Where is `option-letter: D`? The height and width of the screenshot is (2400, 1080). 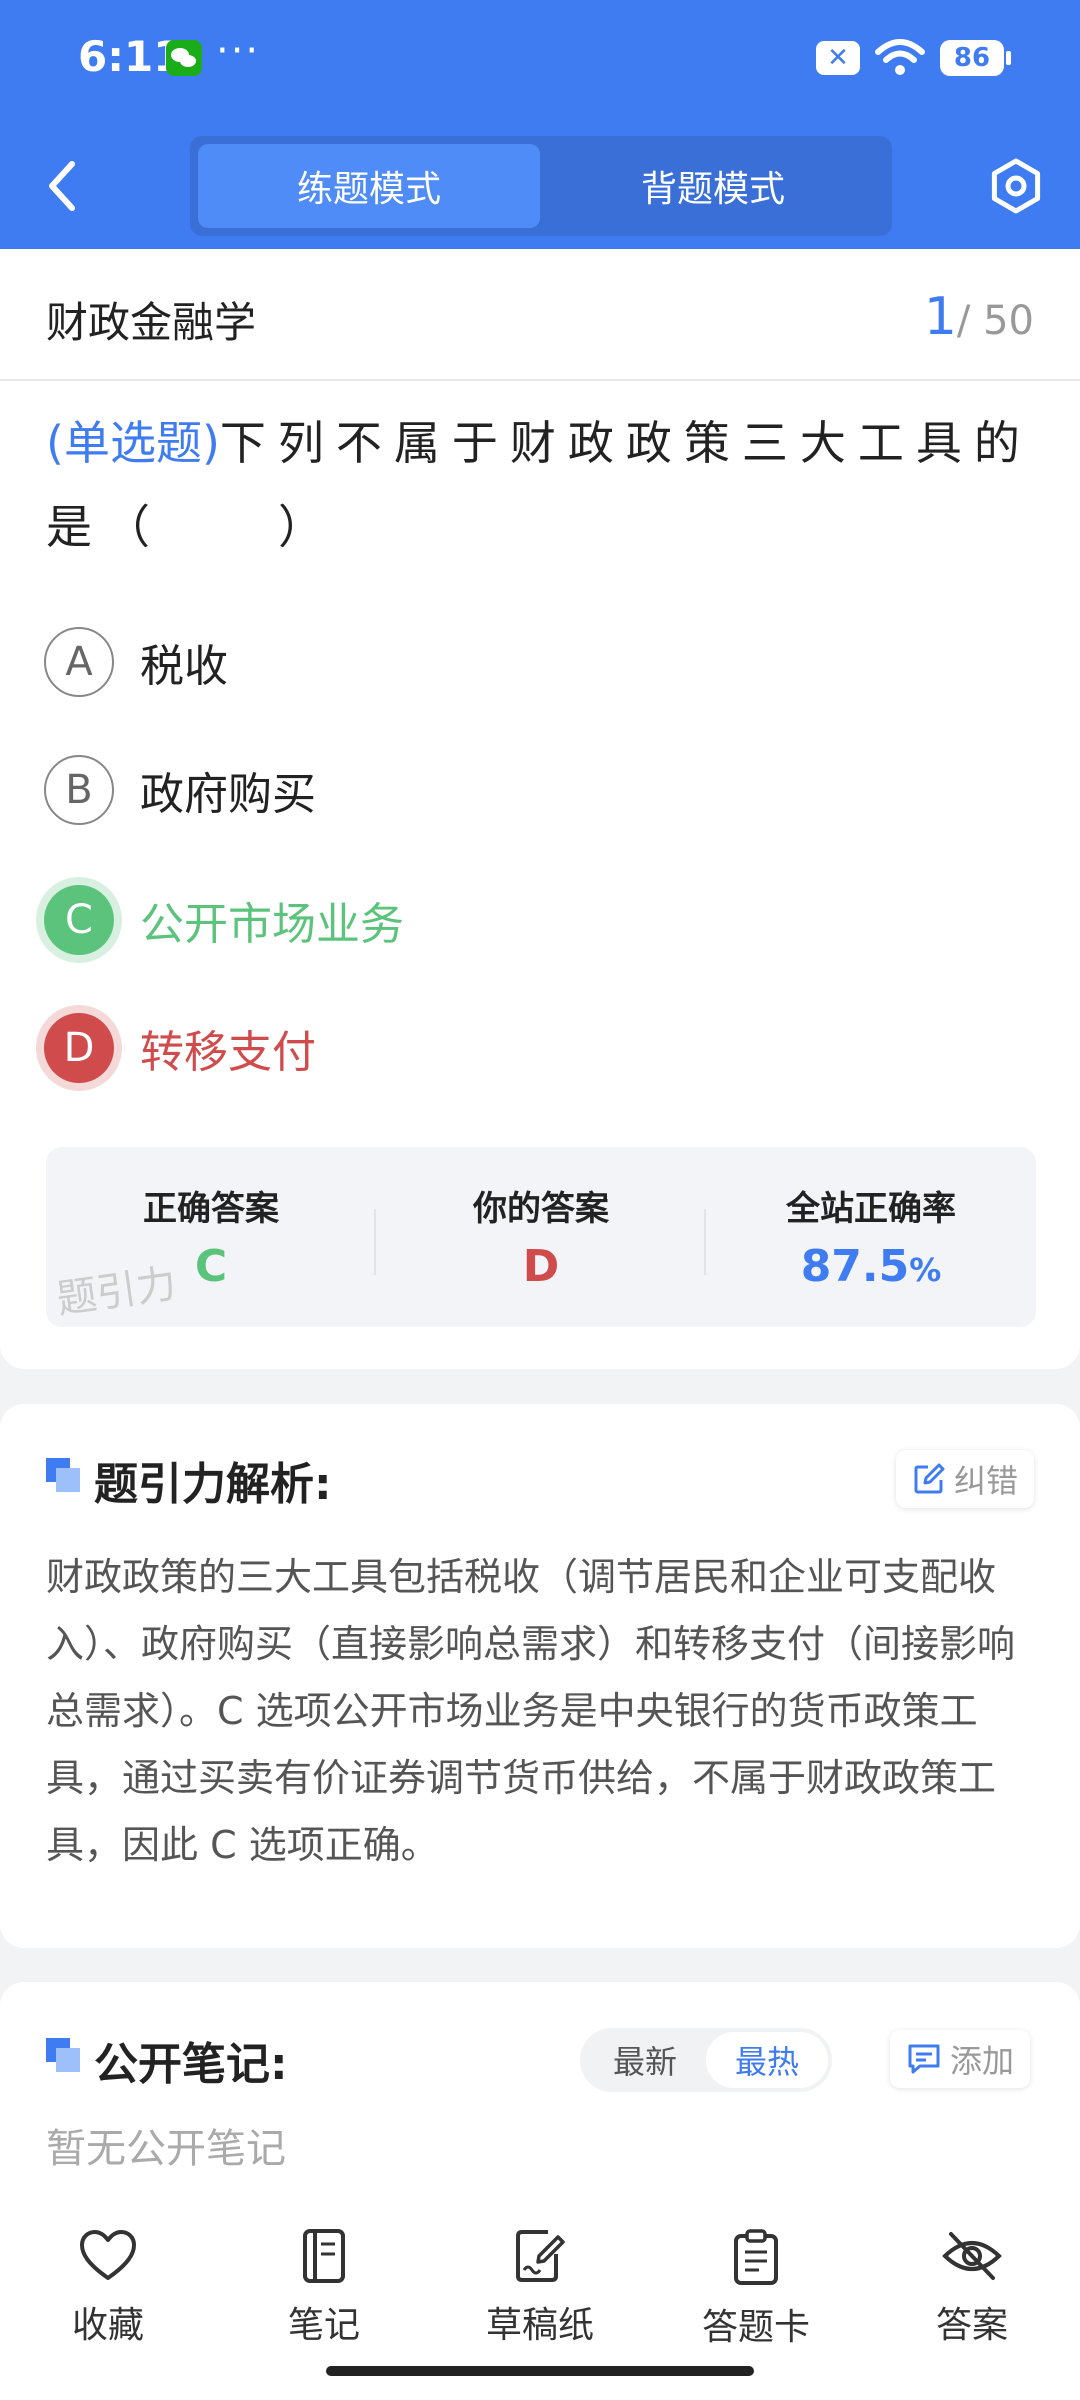 option-letter: D is located at coordinates (79, 1048).